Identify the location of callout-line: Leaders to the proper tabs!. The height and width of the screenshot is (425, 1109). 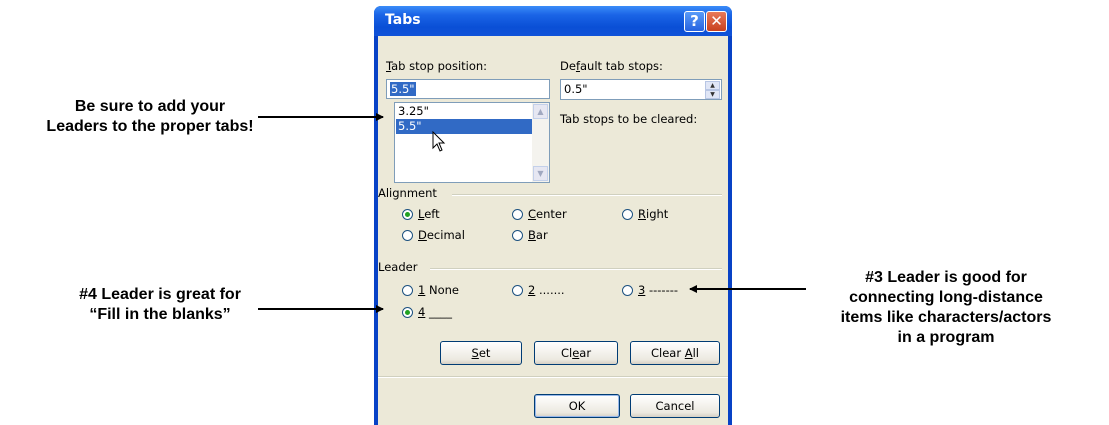
(150, 126).